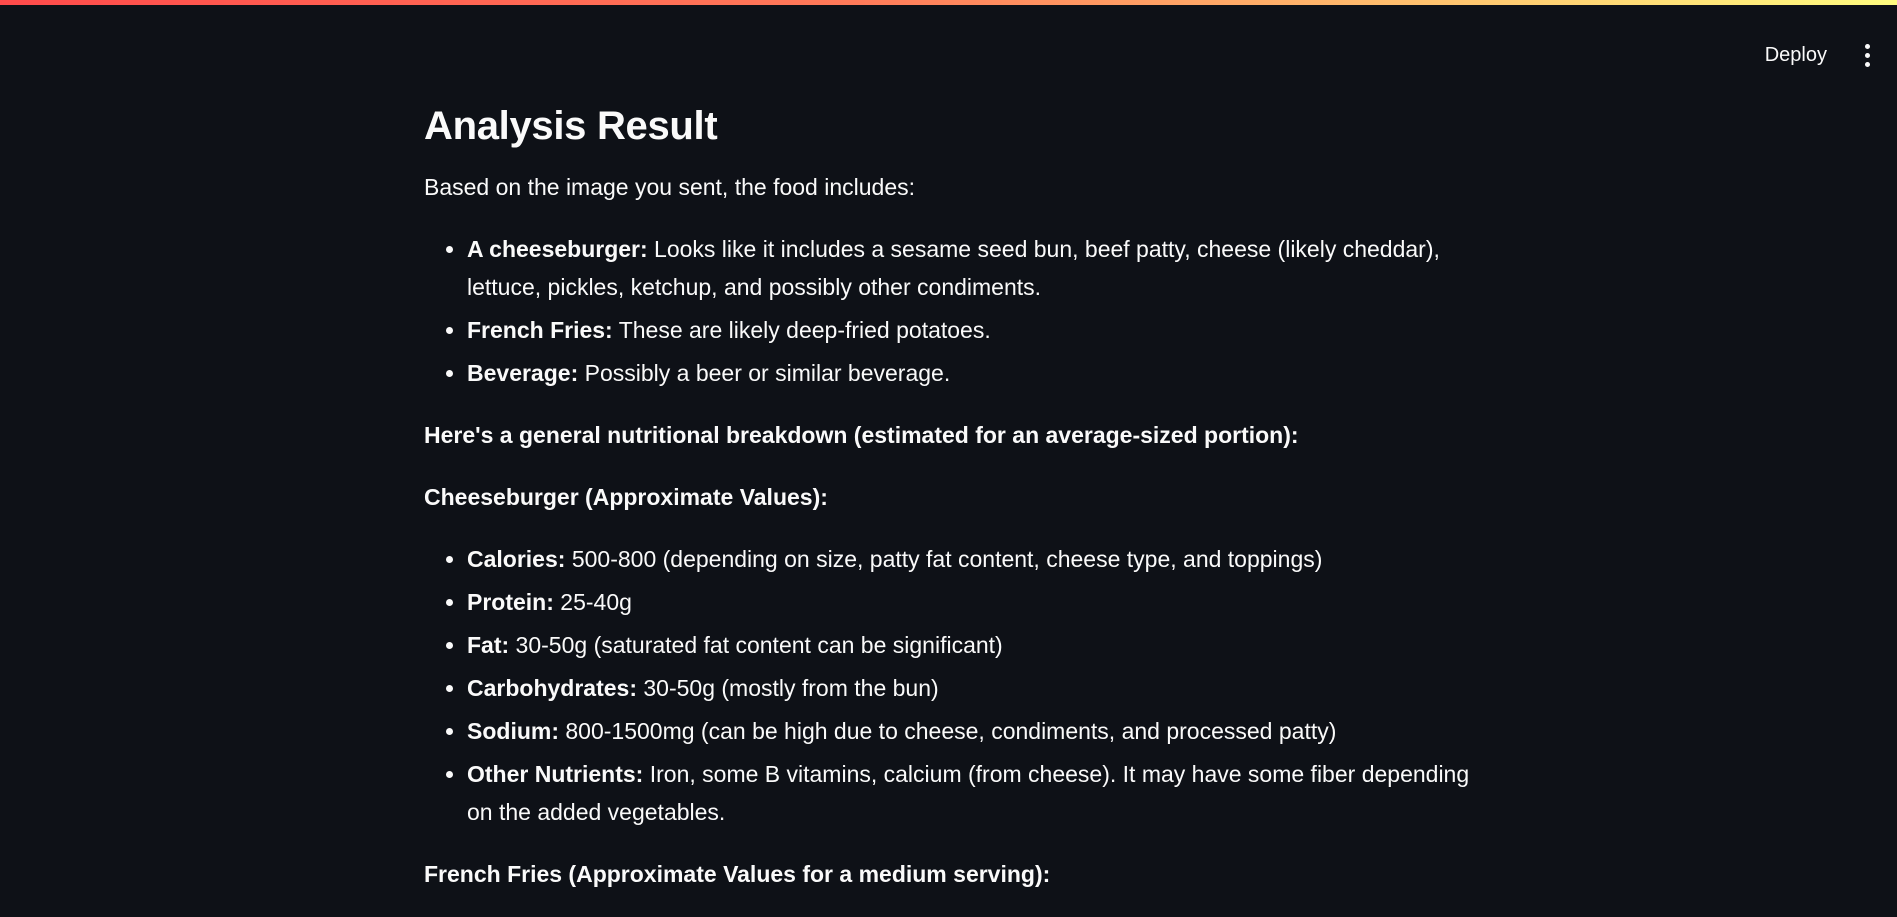 The width and height of the screenshot is (1897, 917). I want to click on list-item-label: Beverage:, so click(523, 373).